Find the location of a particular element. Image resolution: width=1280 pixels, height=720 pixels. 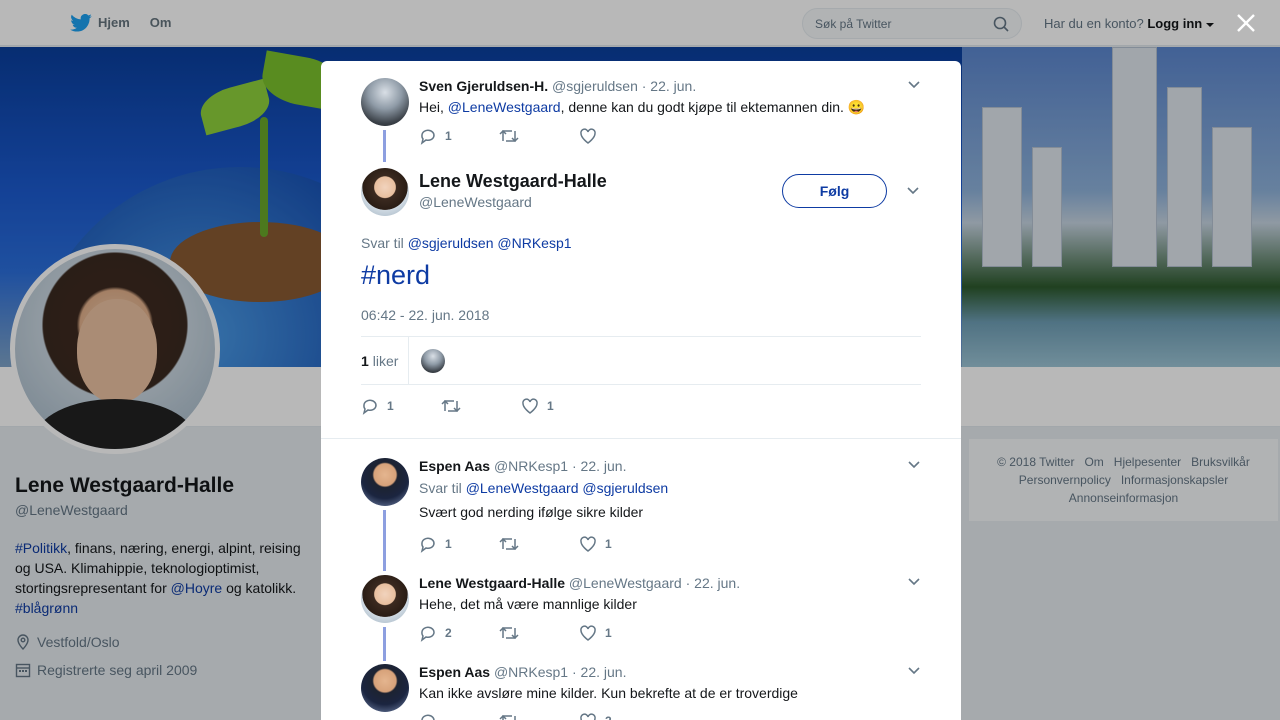

reply-button is located at coordinates (459, 716).